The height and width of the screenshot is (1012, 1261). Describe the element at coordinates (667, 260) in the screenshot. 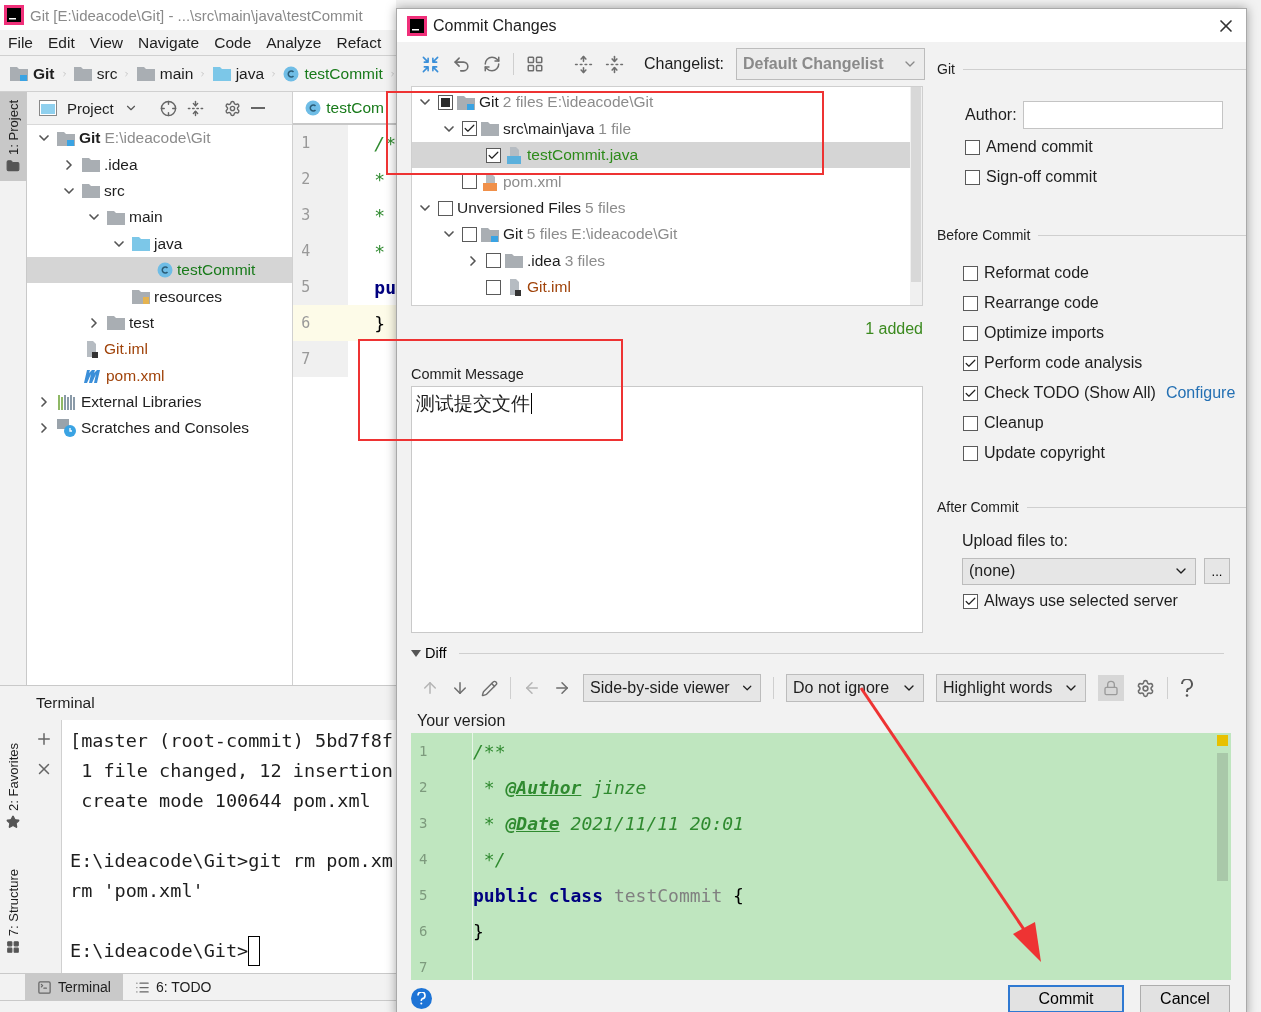

I see `change-item: .idea 3 files` at that location.